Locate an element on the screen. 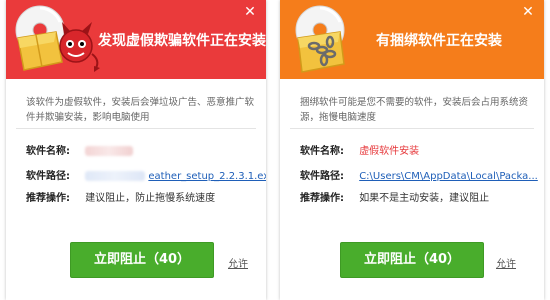 This screenshot has height=300, width=550. alert-title: 发现虚假欺骗软件正在安装 is located at coordinates (182, 41).